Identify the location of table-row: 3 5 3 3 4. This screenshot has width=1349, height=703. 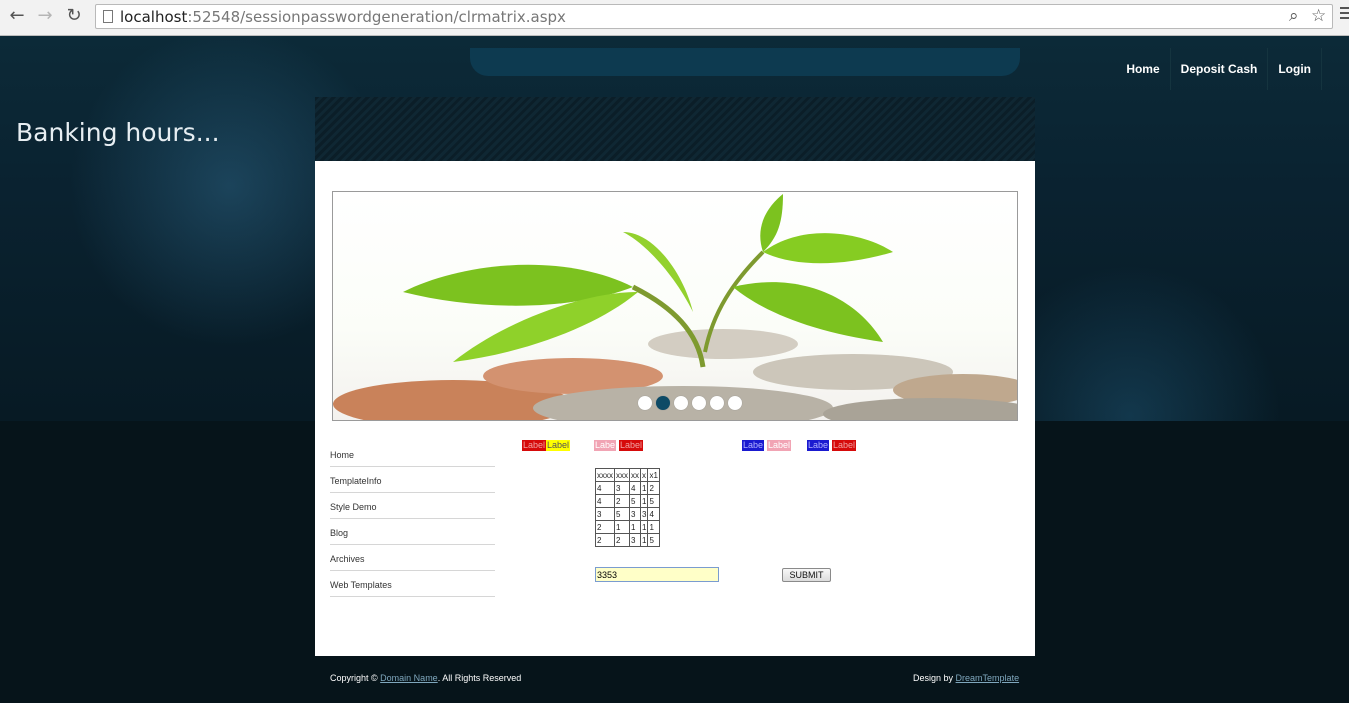
(627, 514).